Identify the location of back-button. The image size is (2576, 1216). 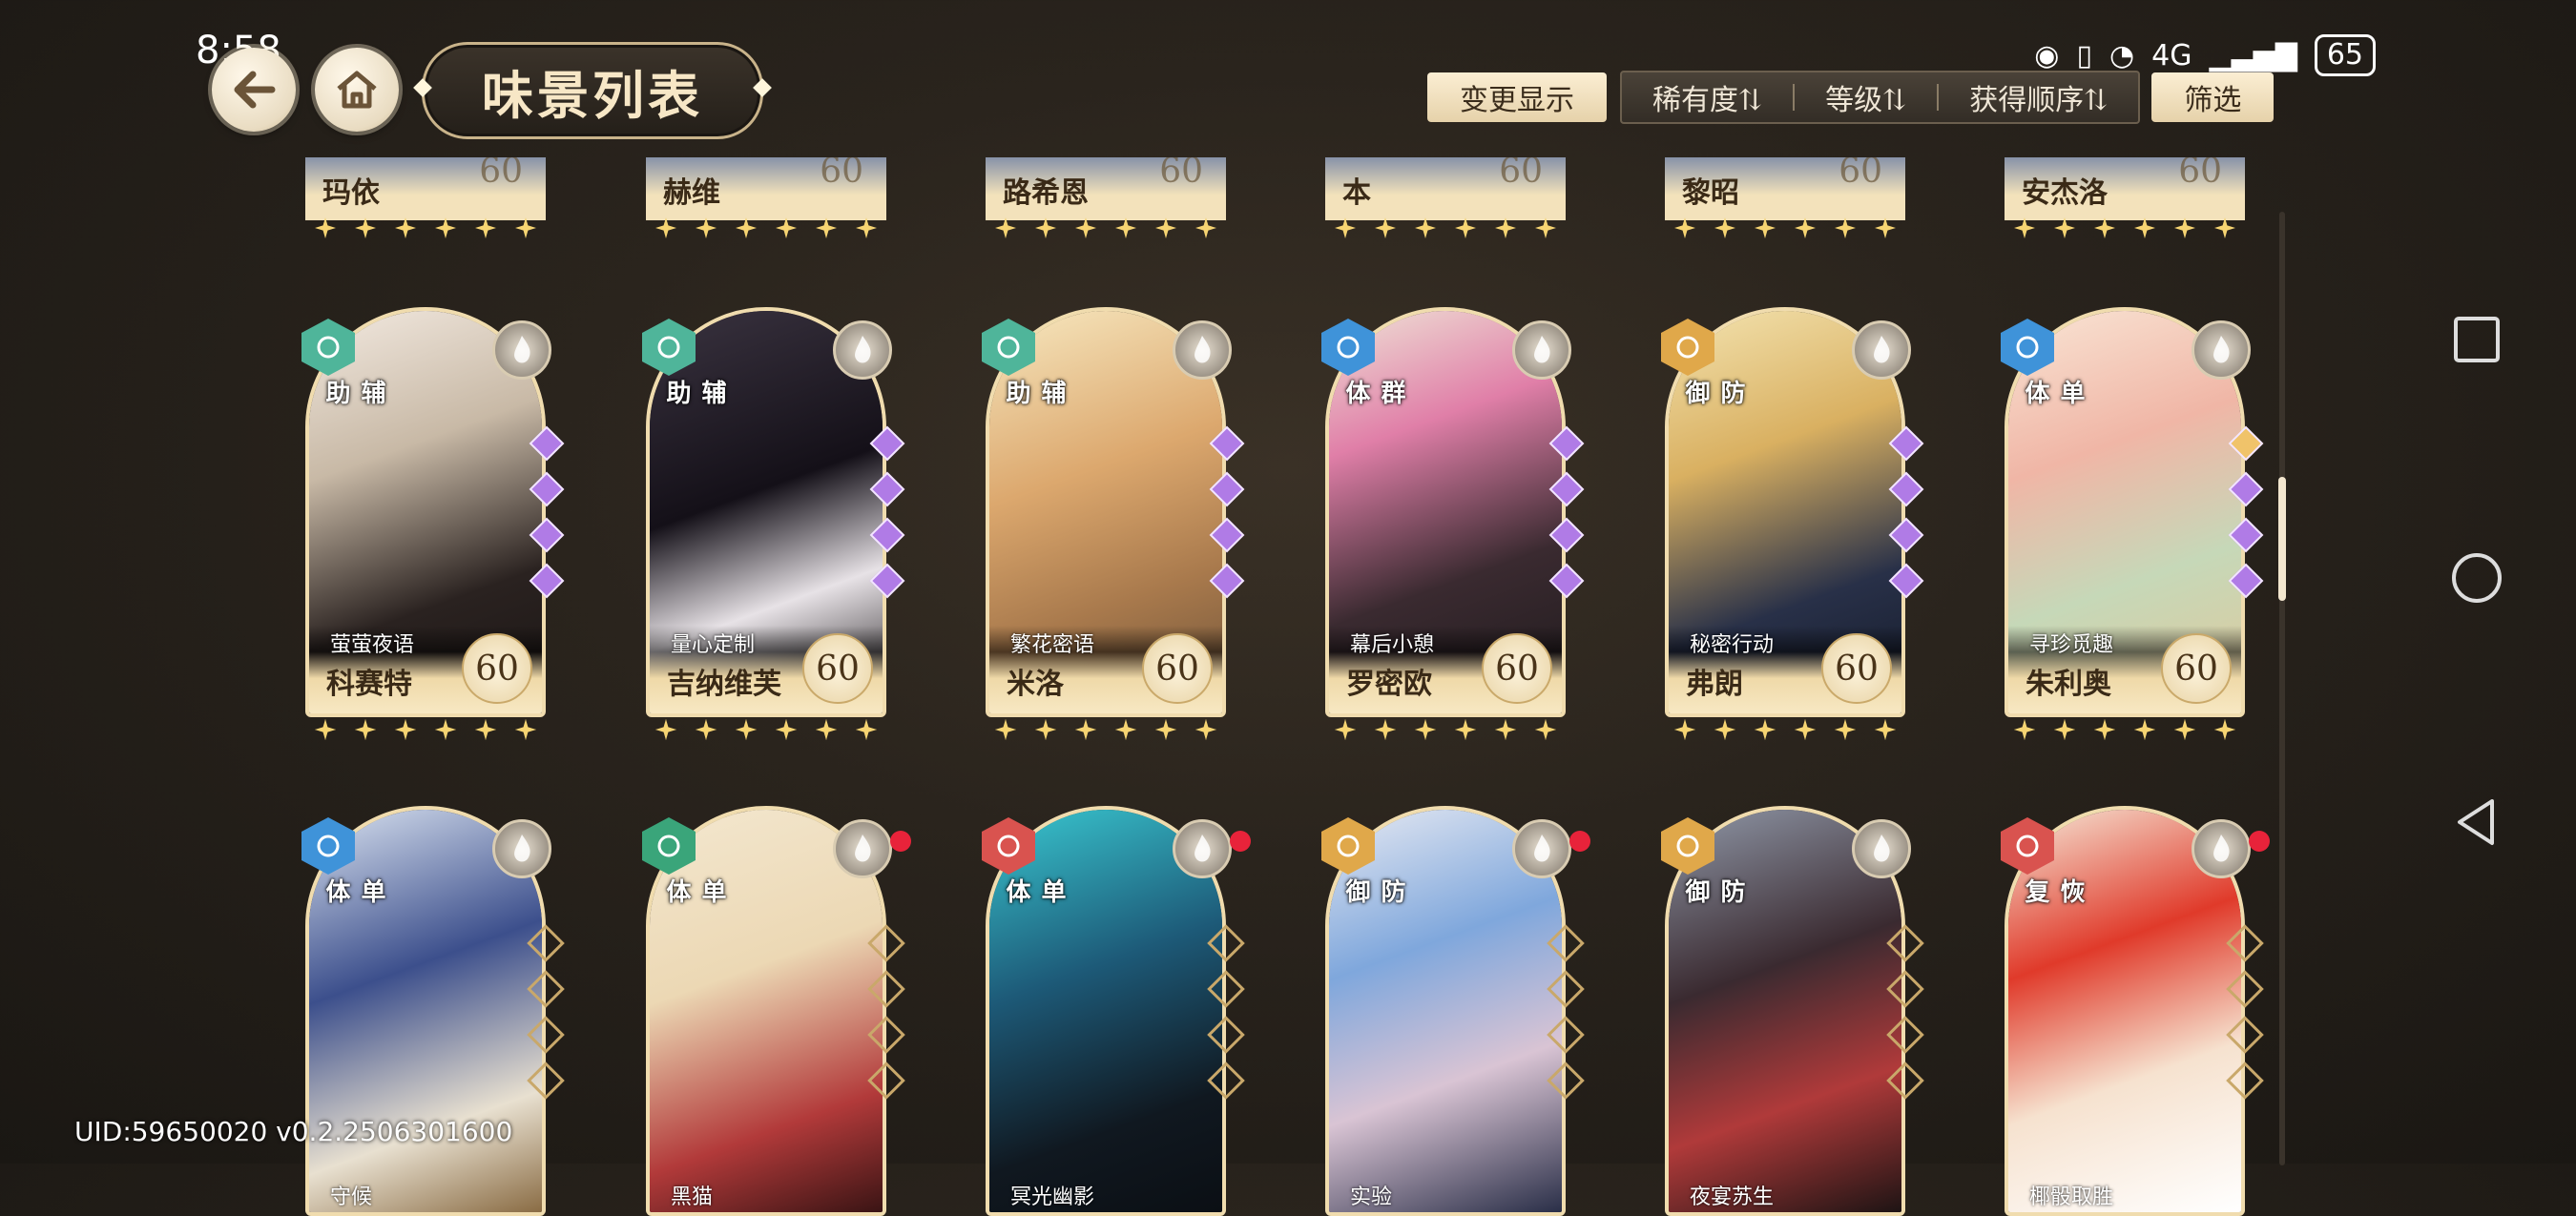
(254, 90).